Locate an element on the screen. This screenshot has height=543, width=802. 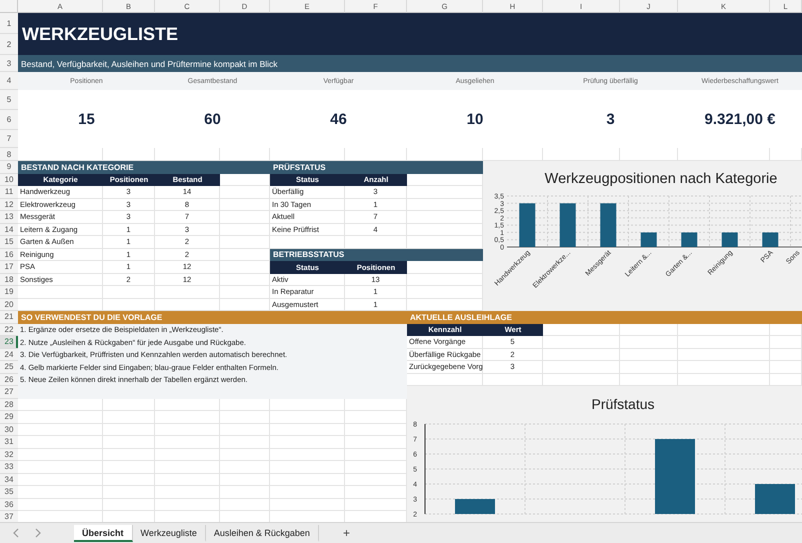
row-header: 34 is located at coordinates (9, 480).